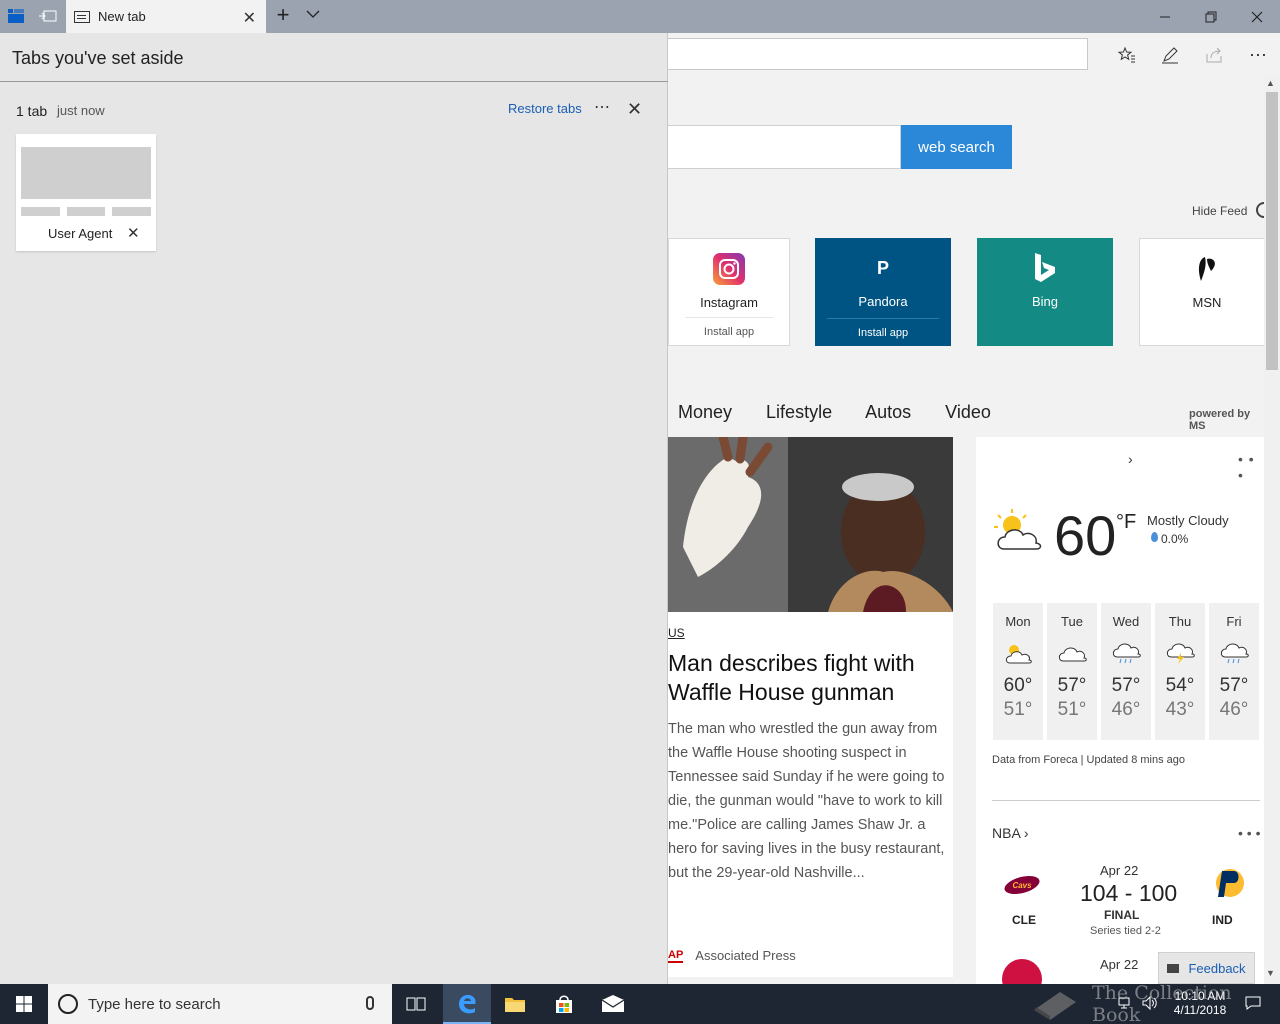 The width and height of the screenshot is (1280, 1024). Describe the element at coordinates (1072, 709) in the screenshot. I see `forecast-low: 51°` at that location.